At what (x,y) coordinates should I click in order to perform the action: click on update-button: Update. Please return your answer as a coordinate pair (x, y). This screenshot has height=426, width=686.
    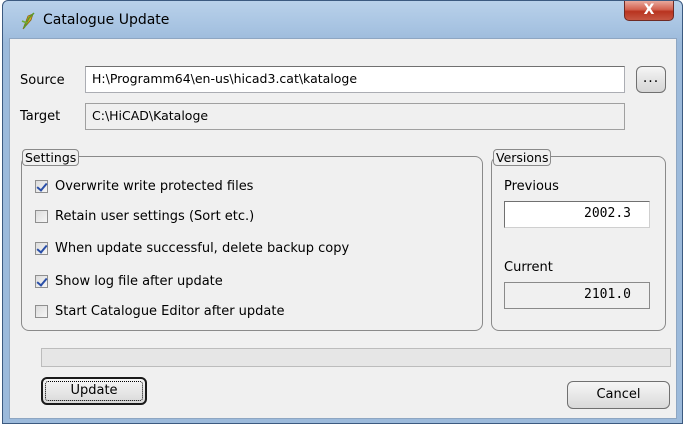
    Looking at the image, I should click on (94, 391).